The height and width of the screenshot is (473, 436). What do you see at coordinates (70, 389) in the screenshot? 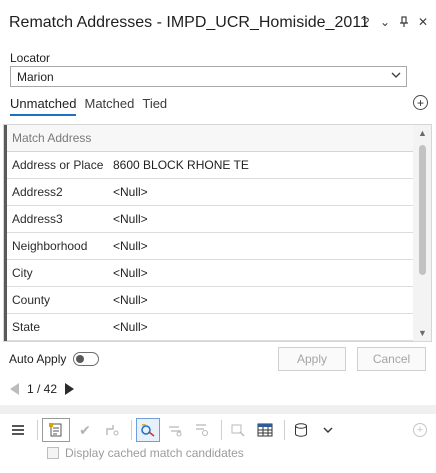
I see `next-record-icon` at bounding box center [70, 389].